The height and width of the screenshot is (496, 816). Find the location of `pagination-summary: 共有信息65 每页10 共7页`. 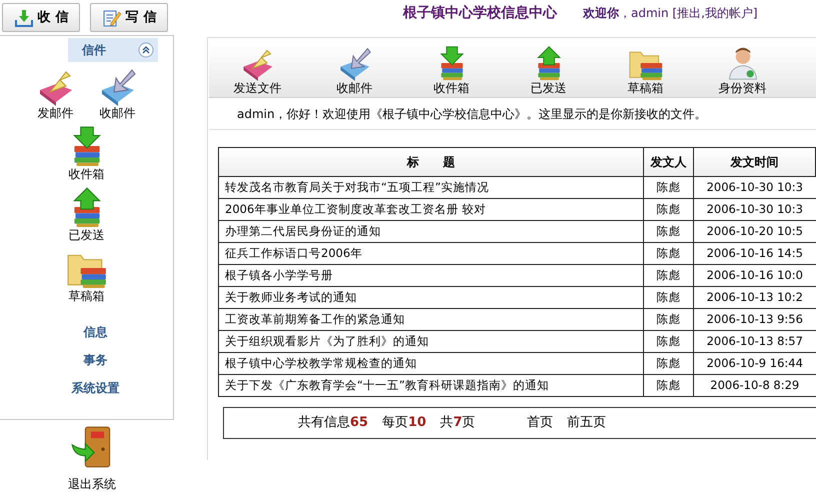

pagination-summary: 共有信息65 每页10 共7页 is located at coordinates (387, 423).